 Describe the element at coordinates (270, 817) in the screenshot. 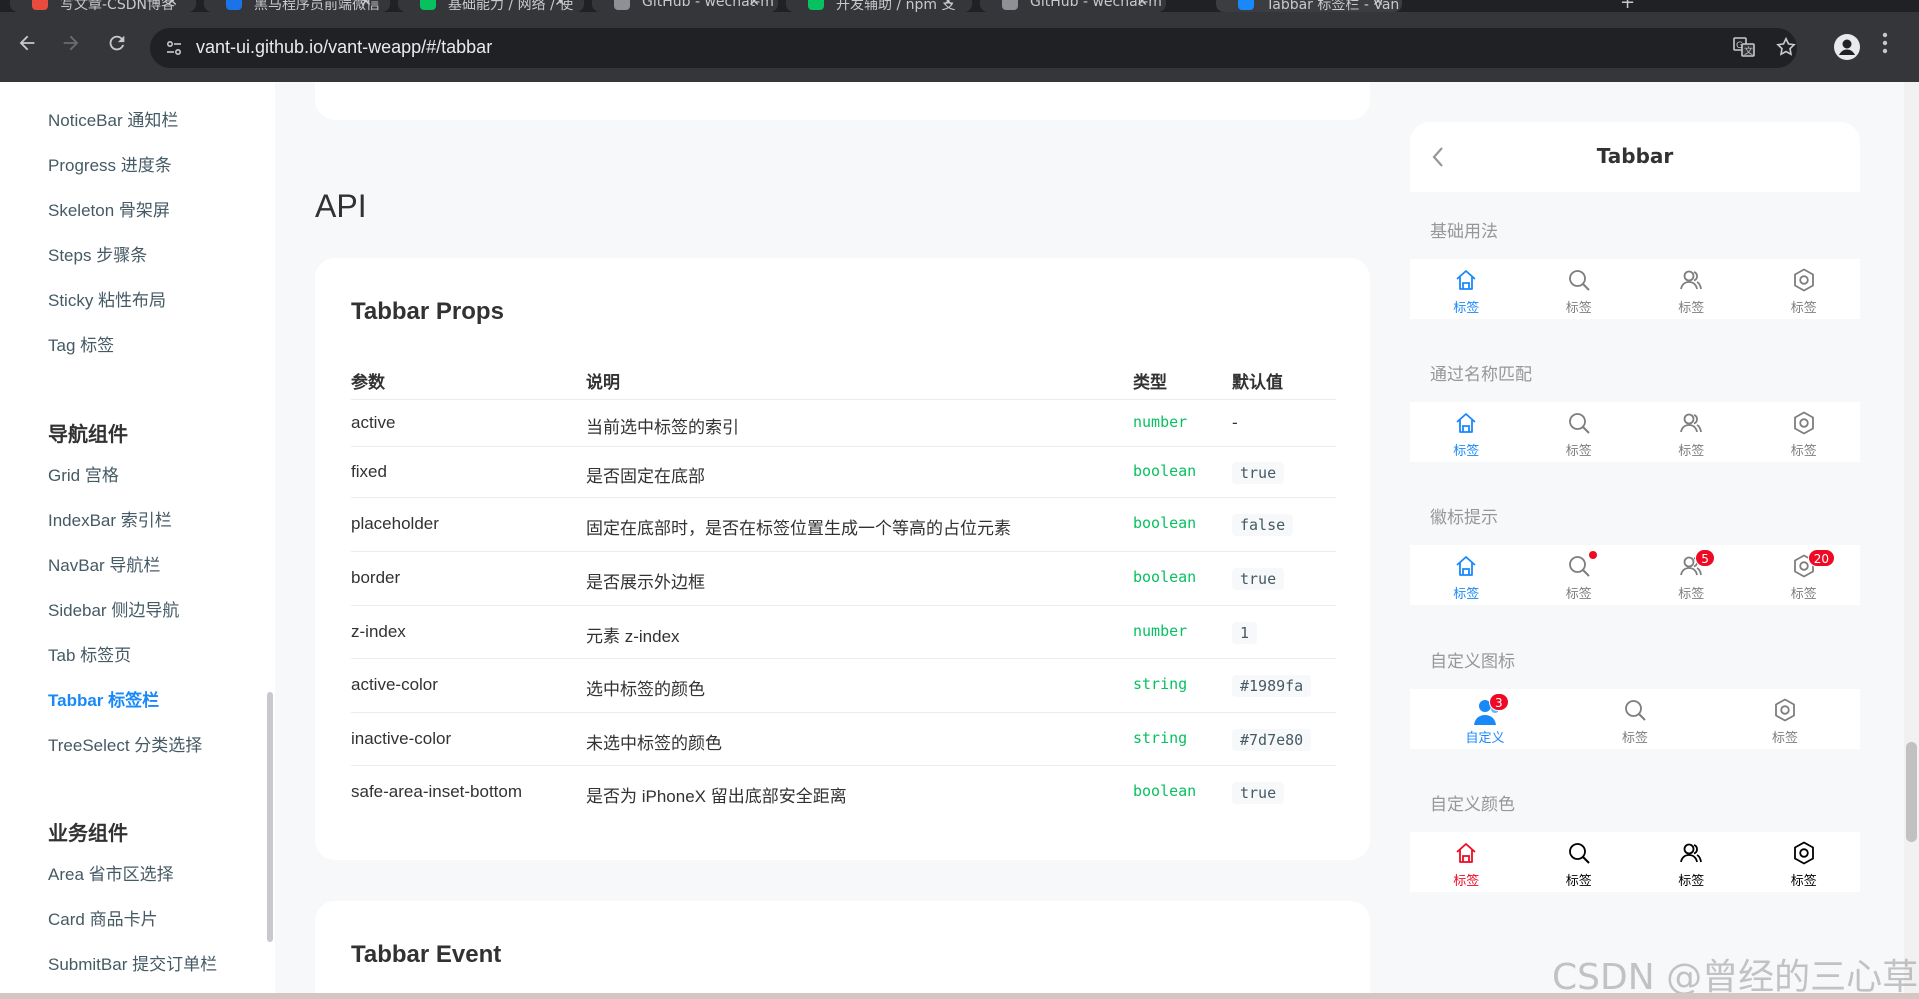

I see `sidebar-scrollbar` at that location.